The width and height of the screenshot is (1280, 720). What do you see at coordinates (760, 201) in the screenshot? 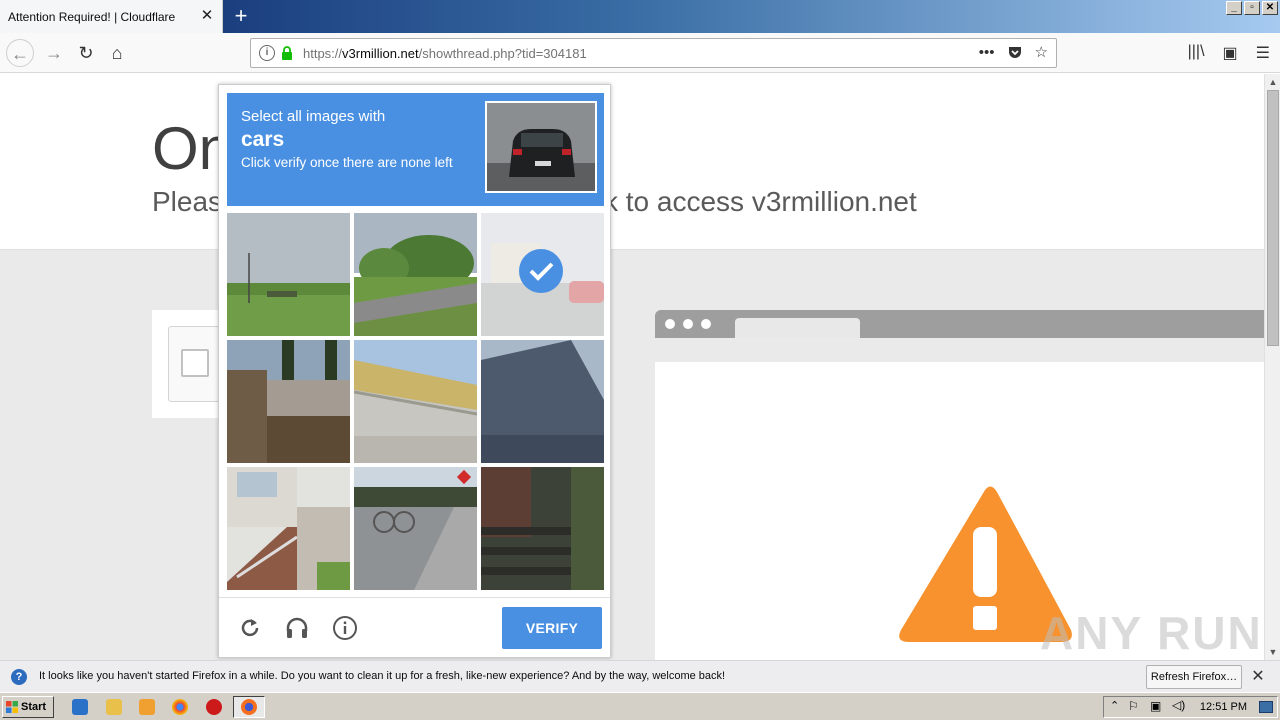
I see `hero-subtitle-right: k to access v3rmillion.net` at bounding box center [760, 201].